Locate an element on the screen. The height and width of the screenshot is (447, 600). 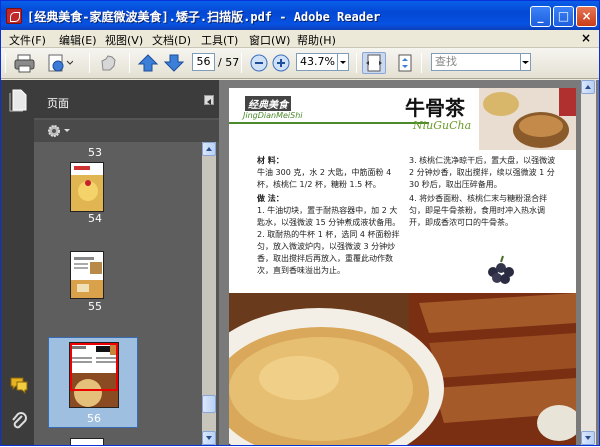
find-dropdown-button is located at coordinates (526, 62).